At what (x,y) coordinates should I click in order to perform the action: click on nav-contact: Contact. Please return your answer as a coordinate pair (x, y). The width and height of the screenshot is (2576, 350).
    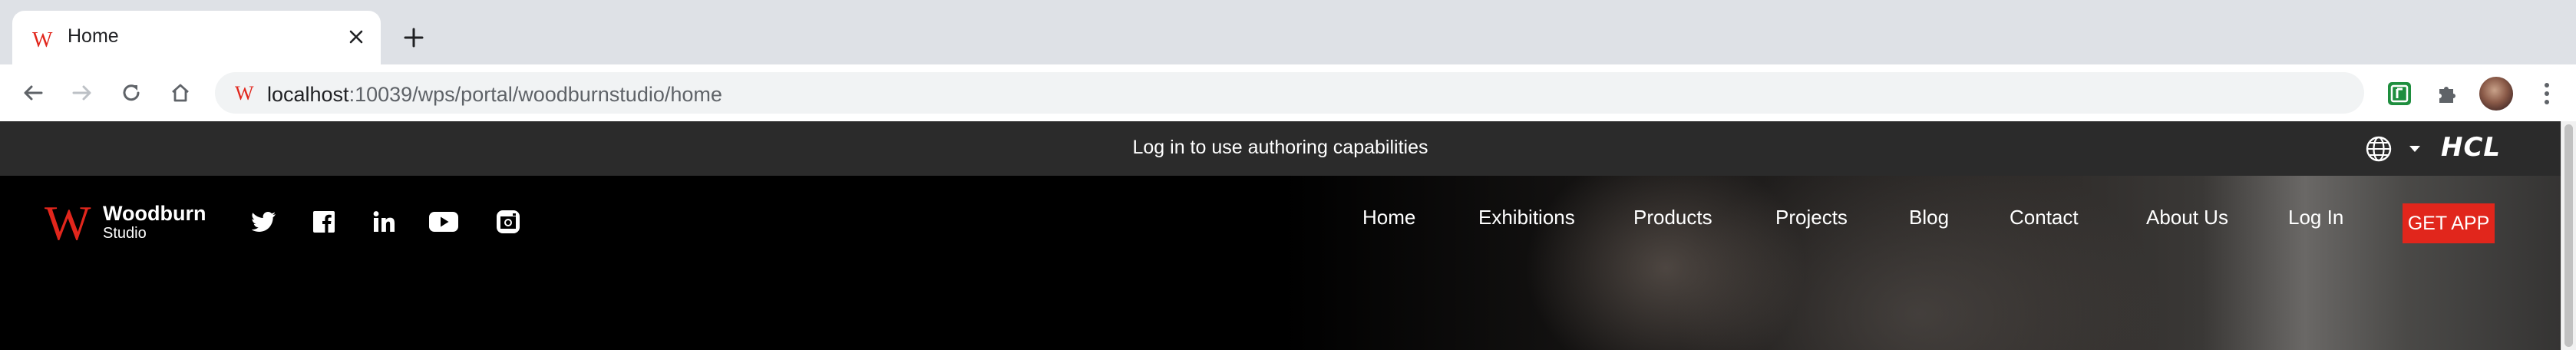
    Looking at the image, I should click on (2044, 217).